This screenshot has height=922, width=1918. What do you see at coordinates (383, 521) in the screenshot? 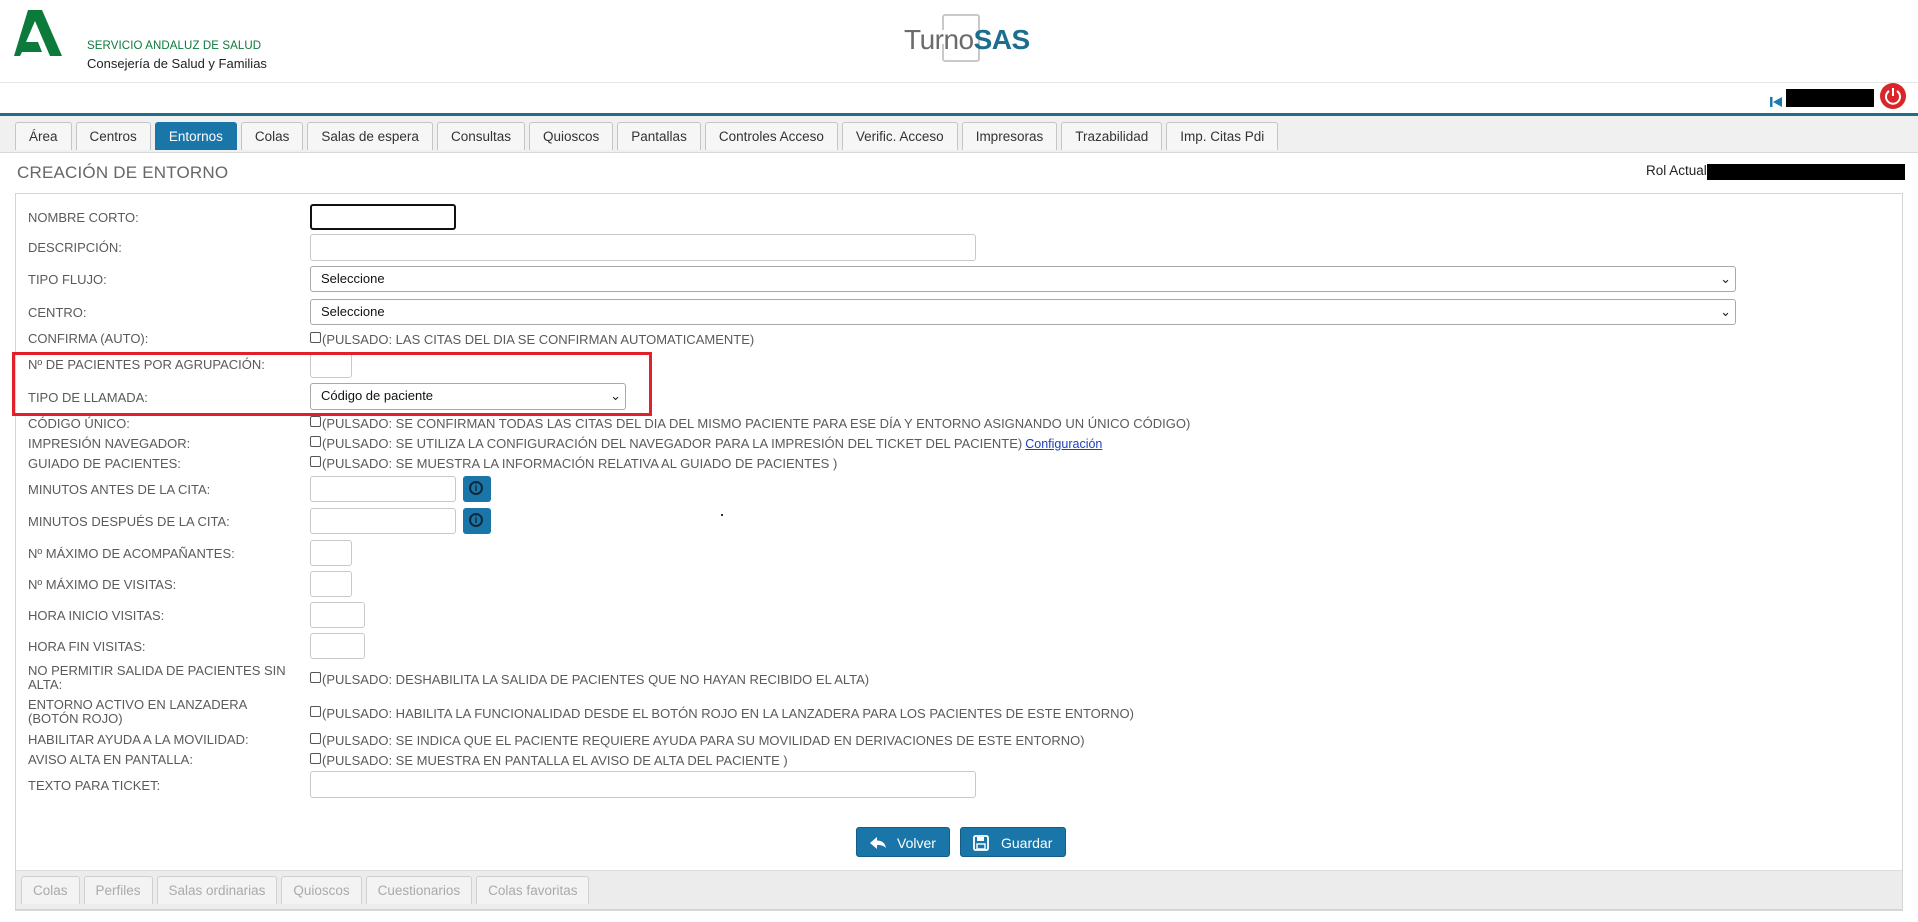
I see `minutos-despues-input` at bounding box center [383, 521].